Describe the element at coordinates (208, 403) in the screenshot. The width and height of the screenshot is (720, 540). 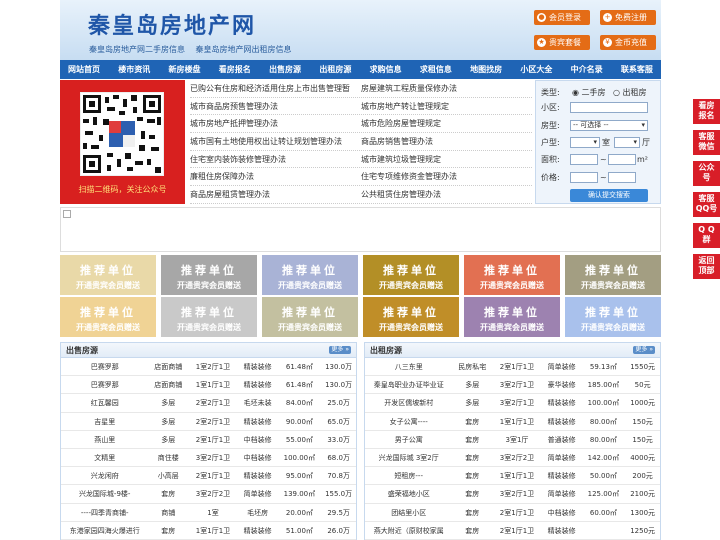
I see `table-row: 红瓦馨园 多层 2室2厅1卫 毛坯未装 84.00㎡ 25.0万` at that location.